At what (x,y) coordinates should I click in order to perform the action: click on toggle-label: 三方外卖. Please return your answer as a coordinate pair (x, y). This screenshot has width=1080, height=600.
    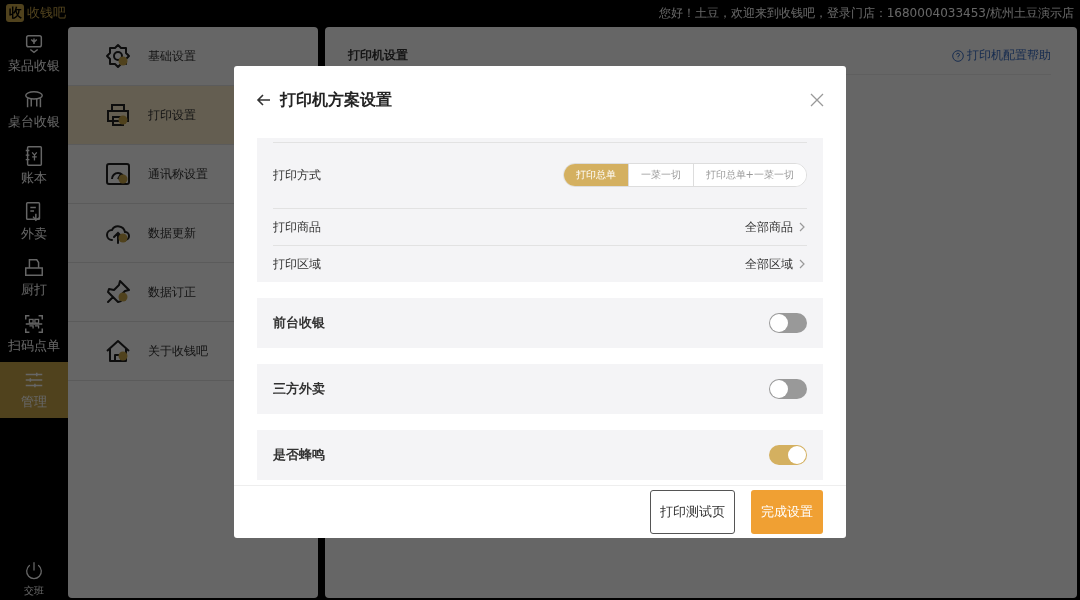
    Looking at the image, I should click on (299, 389).